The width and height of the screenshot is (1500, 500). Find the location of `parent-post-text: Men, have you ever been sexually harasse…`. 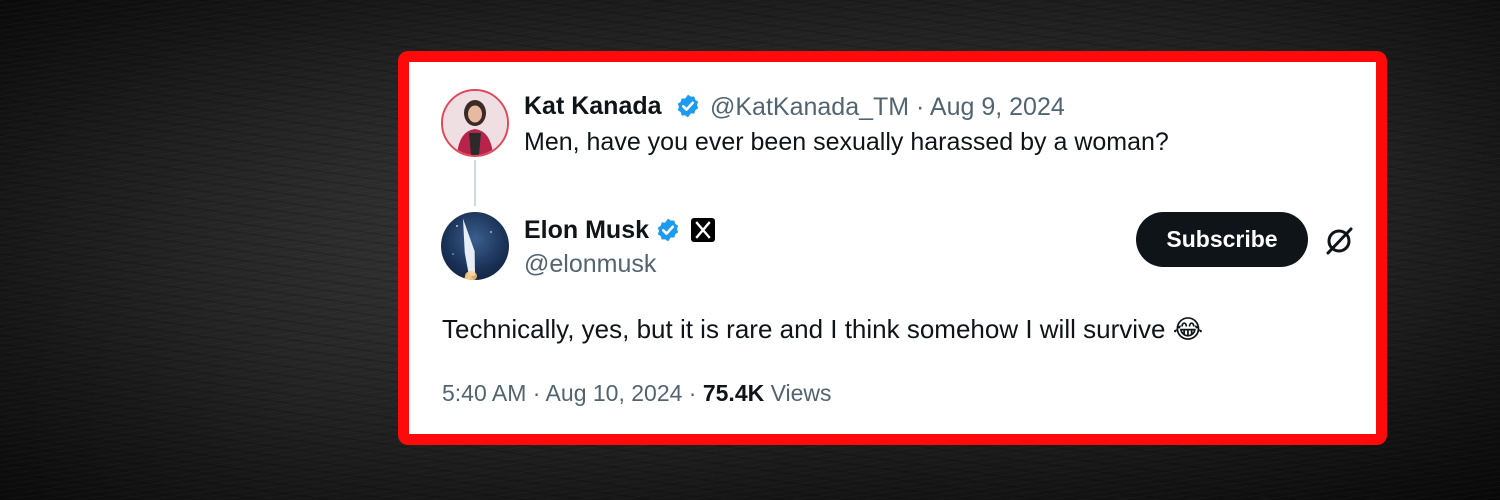

parent-post-text: Men, have you ever been sexually harasse… is located at coordinates (846, 142).